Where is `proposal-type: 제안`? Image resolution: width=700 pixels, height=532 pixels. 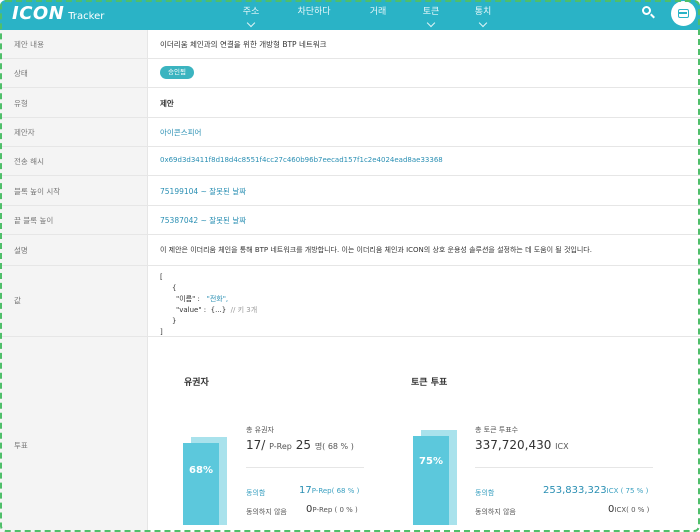 proposal-type: 제안 is located at coordinates (167, 103).